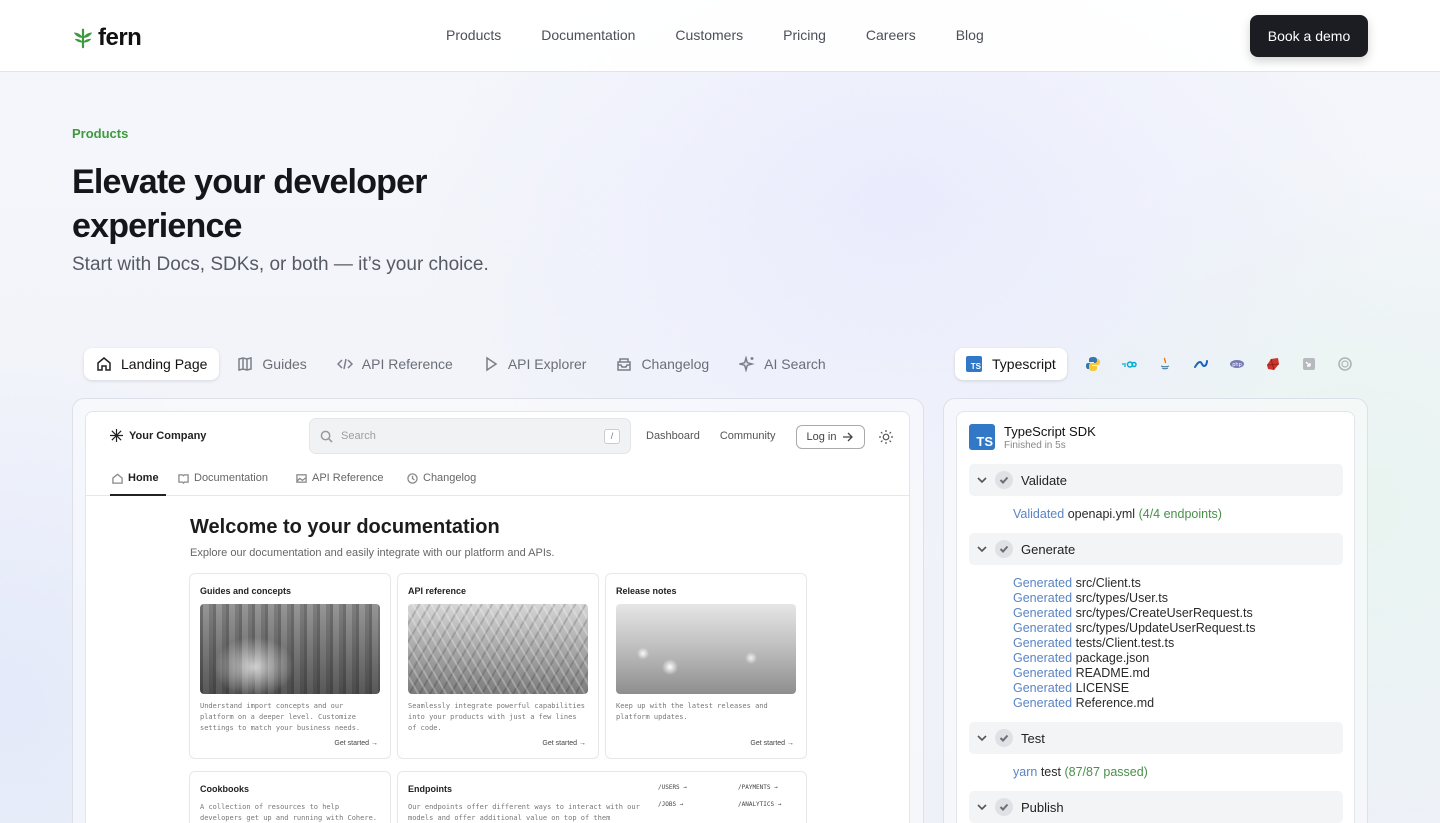 The image size is (1440, 823). What do you see at coordinates (1345, 364) in the screenshot?
I see `rust-icon` at bounding box center [1345, 364].